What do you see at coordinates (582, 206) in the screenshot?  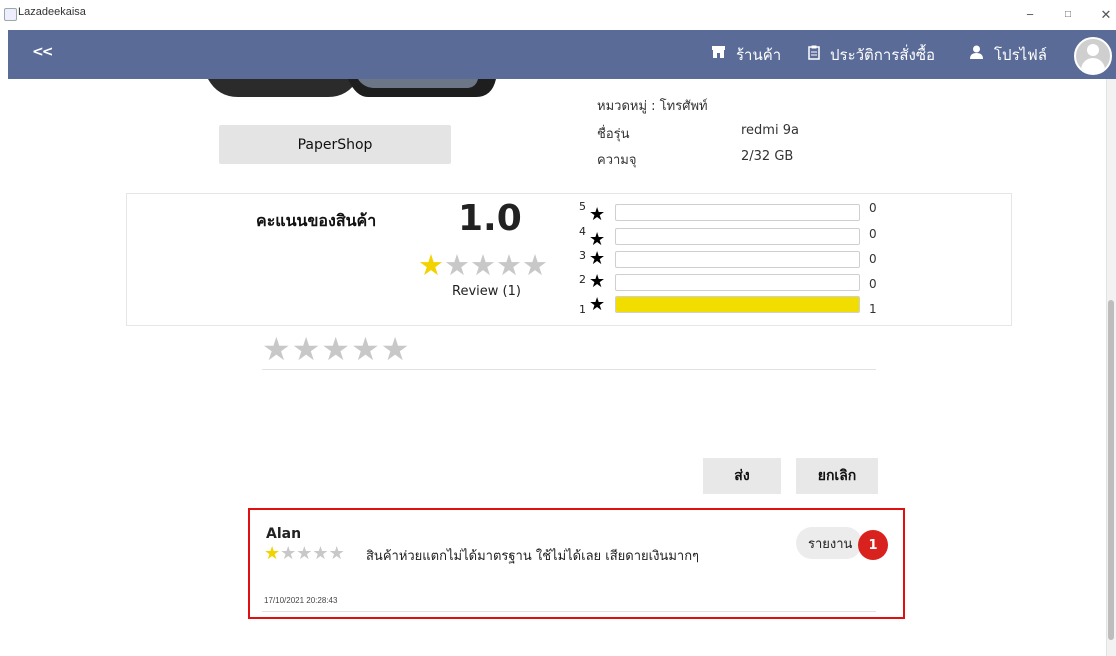 I see `breakdown-stars-label: 5` at bounding box center [582, 206].